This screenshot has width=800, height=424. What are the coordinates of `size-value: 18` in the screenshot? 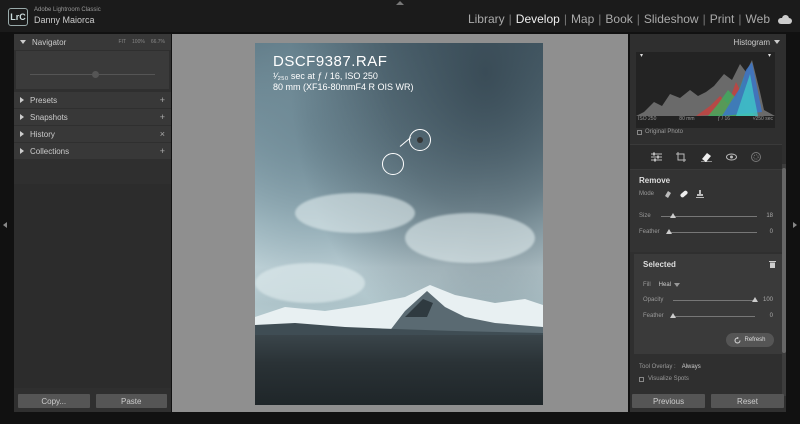 It's located at (769, 216).